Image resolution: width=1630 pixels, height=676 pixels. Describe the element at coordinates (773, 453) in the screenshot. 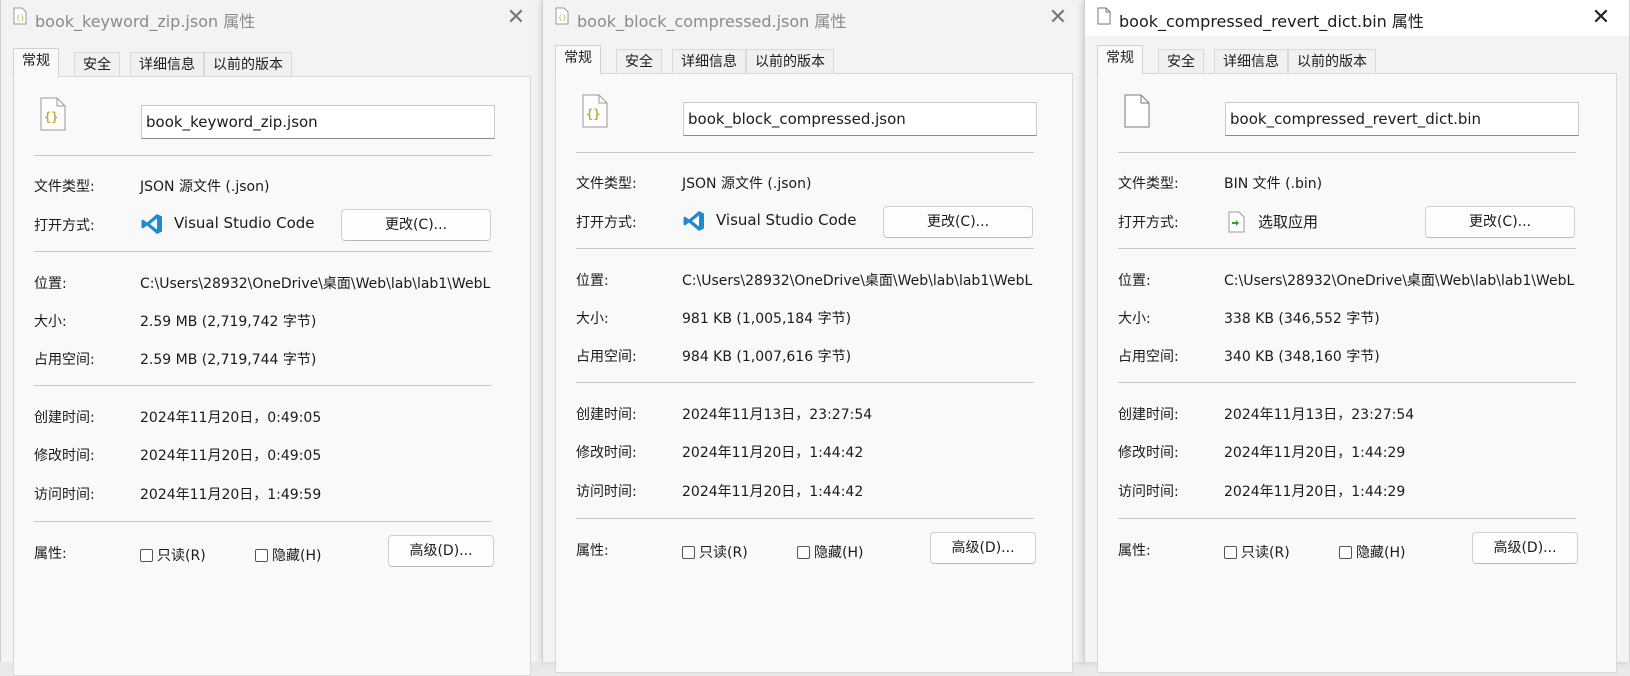

I see `modified-value: 2024年11月20日，1:44:42` at that location.